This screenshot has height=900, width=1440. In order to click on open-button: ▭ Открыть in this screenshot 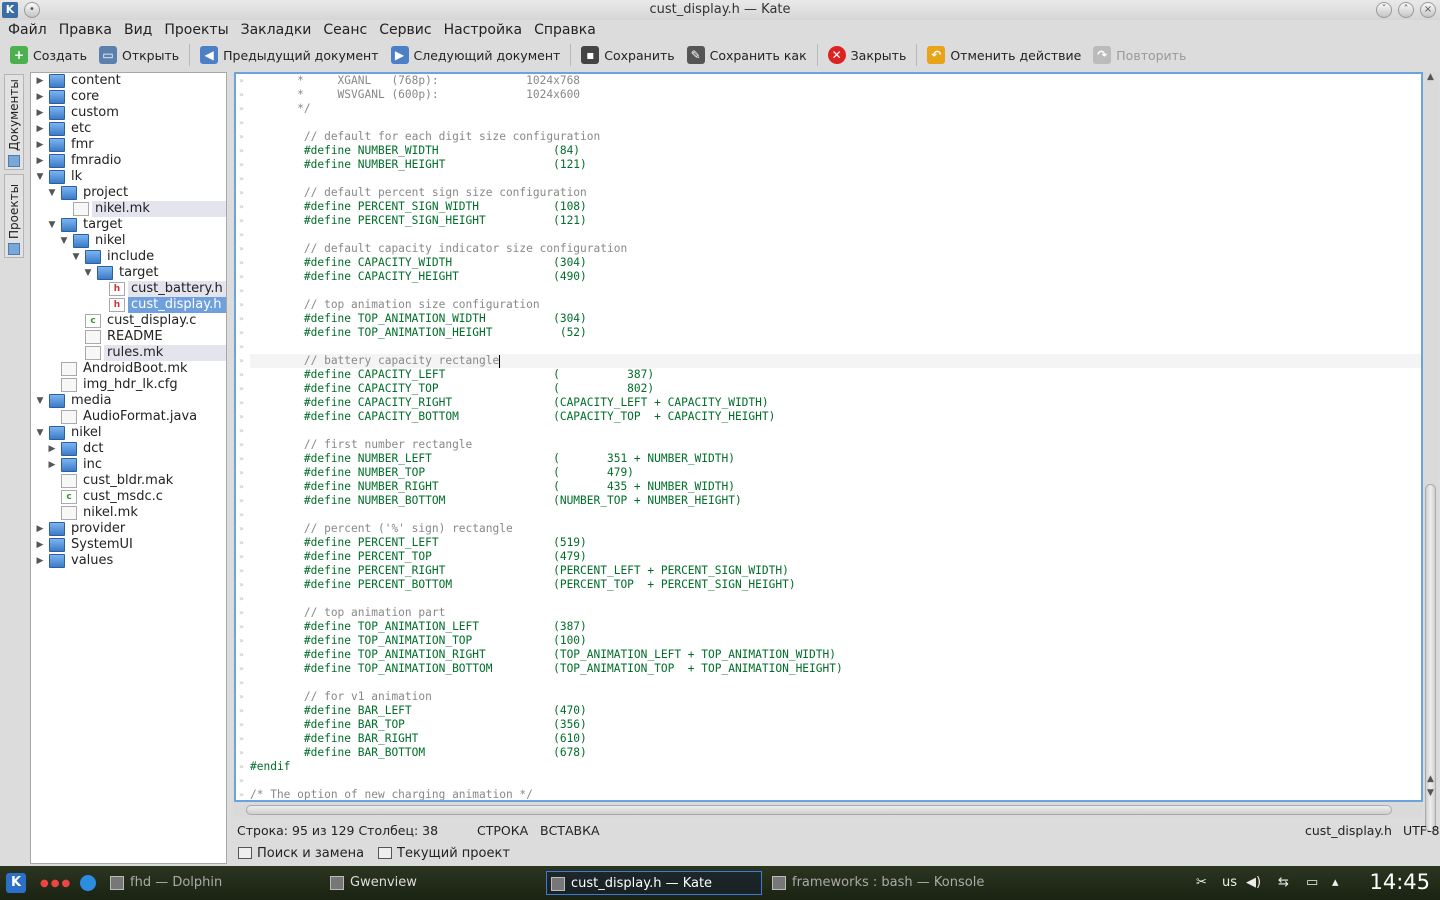, I will do `click(139, 55)`.